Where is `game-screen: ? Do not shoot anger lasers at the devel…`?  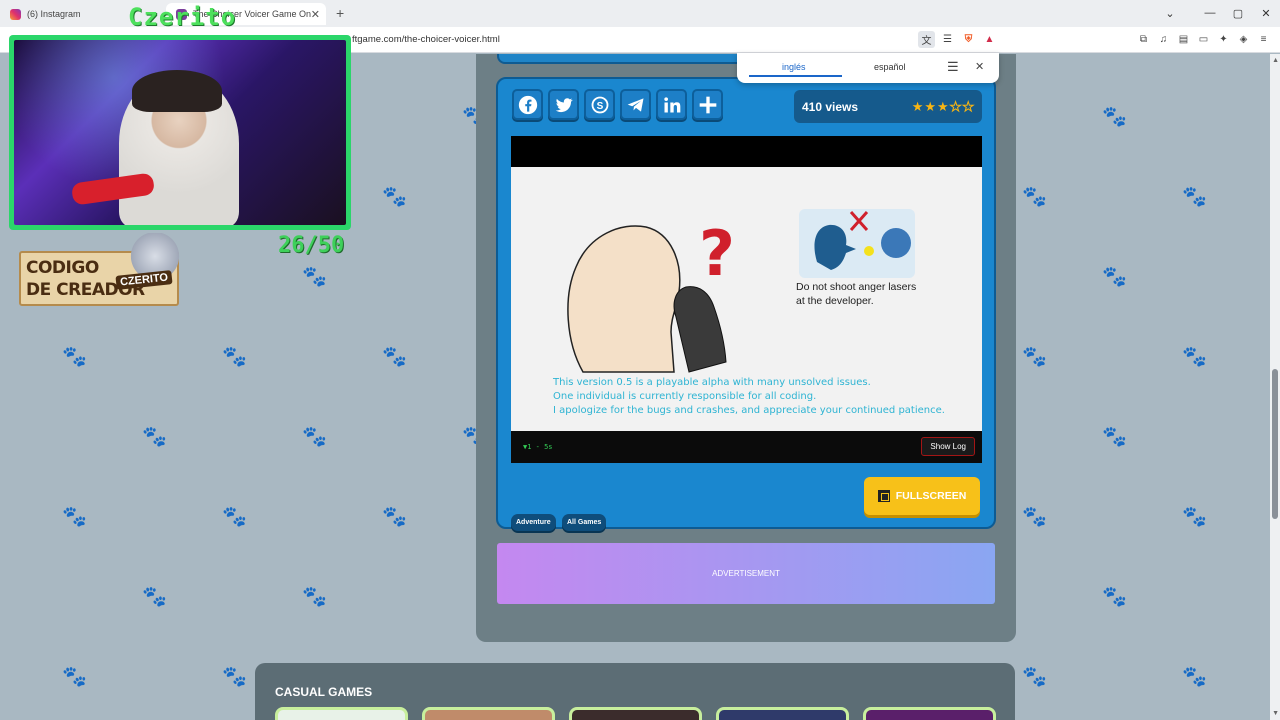
game-screen: ? Do not shoot anger lasers at the devel… is located at coordinates (746, 299).